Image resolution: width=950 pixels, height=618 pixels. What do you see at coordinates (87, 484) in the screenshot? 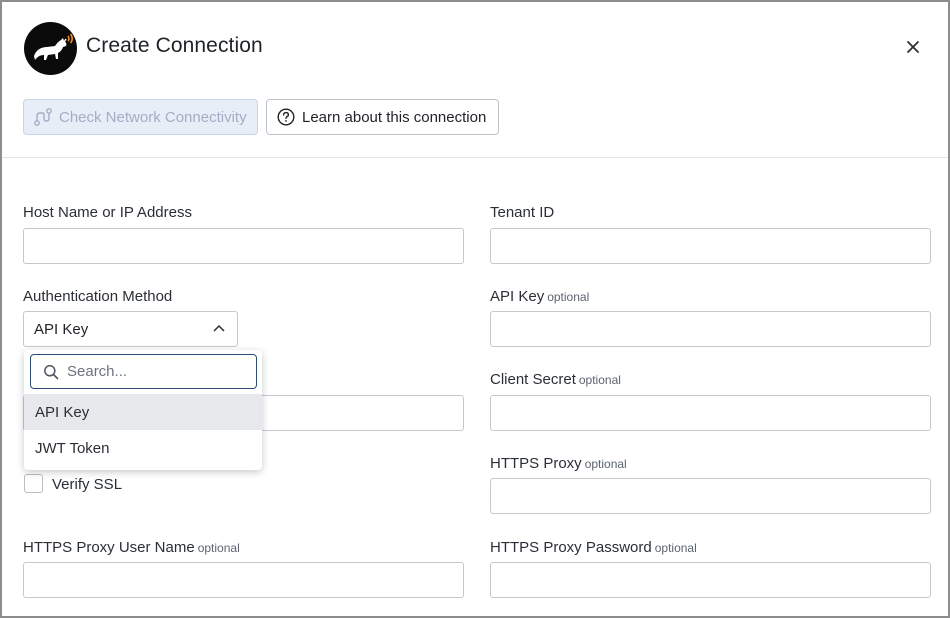
I see `verify-ssl-label: Verify SSL` at bounding box center [87, 484].